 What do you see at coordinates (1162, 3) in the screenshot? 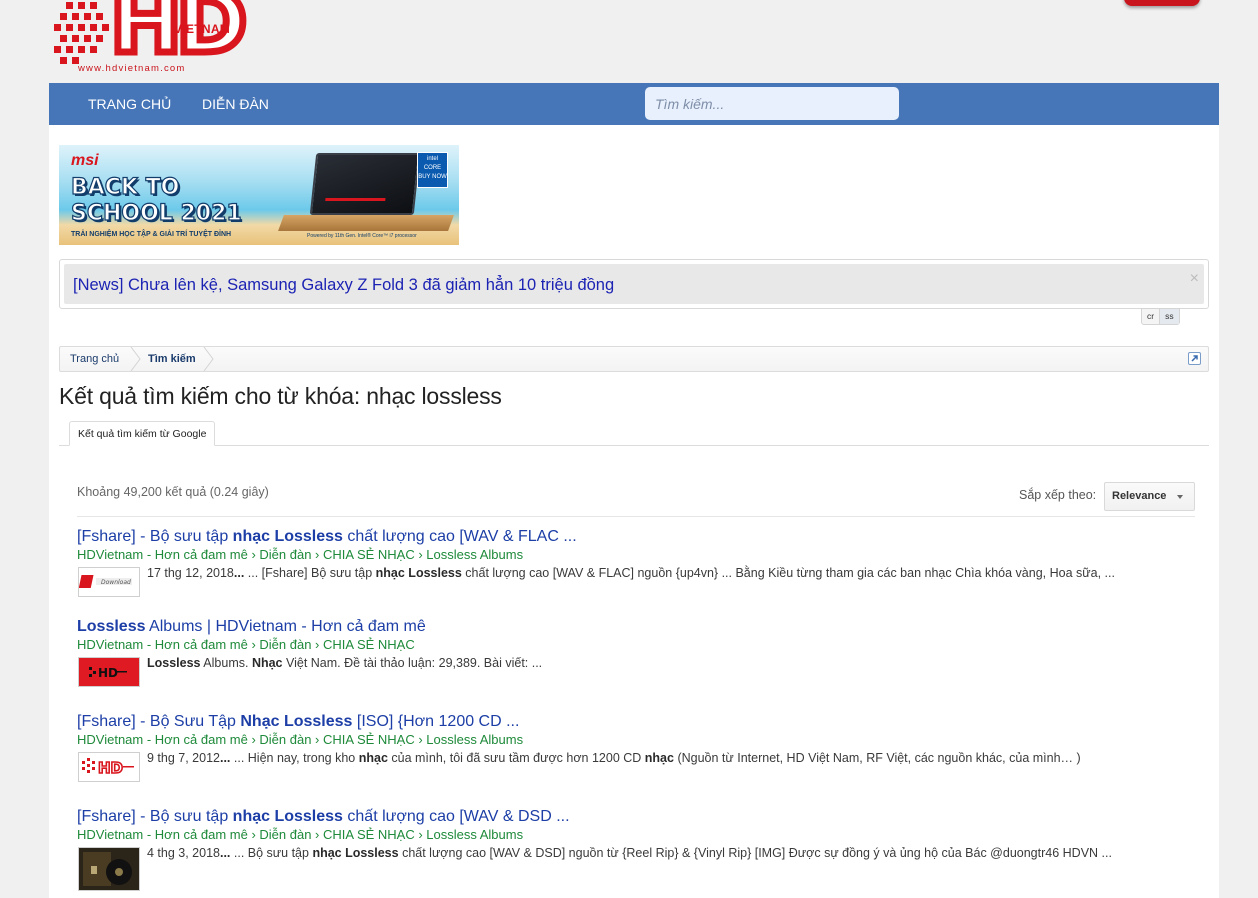
I see `top-right-button` at bounding box center [1162, 3].